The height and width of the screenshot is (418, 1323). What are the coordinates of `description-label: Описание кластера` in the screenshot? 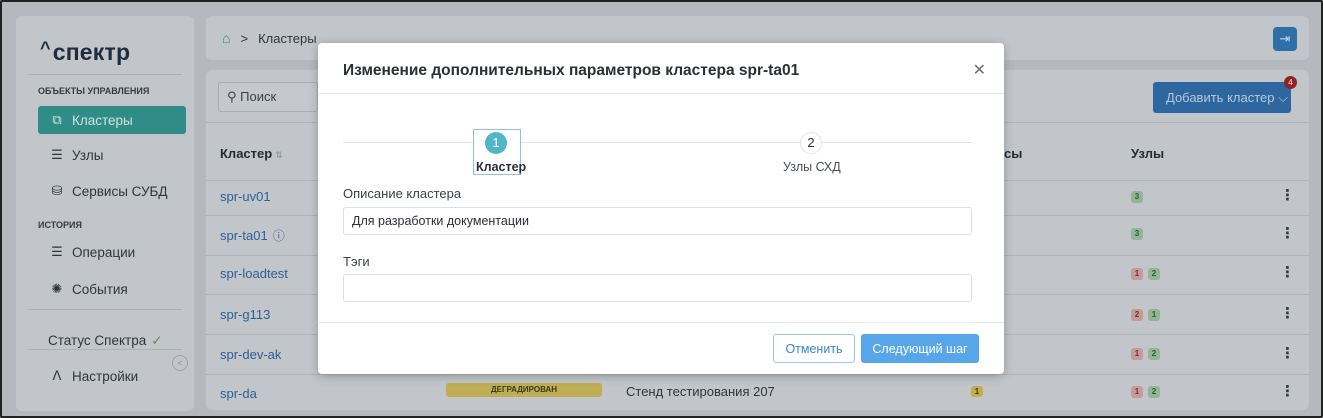 It's located at (402, 193).